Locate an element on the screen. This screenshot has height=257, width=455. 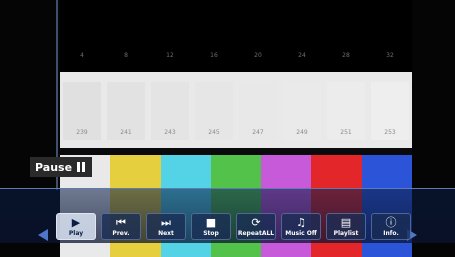
control-button-label: Music Off is located at coordinates (301, 233).